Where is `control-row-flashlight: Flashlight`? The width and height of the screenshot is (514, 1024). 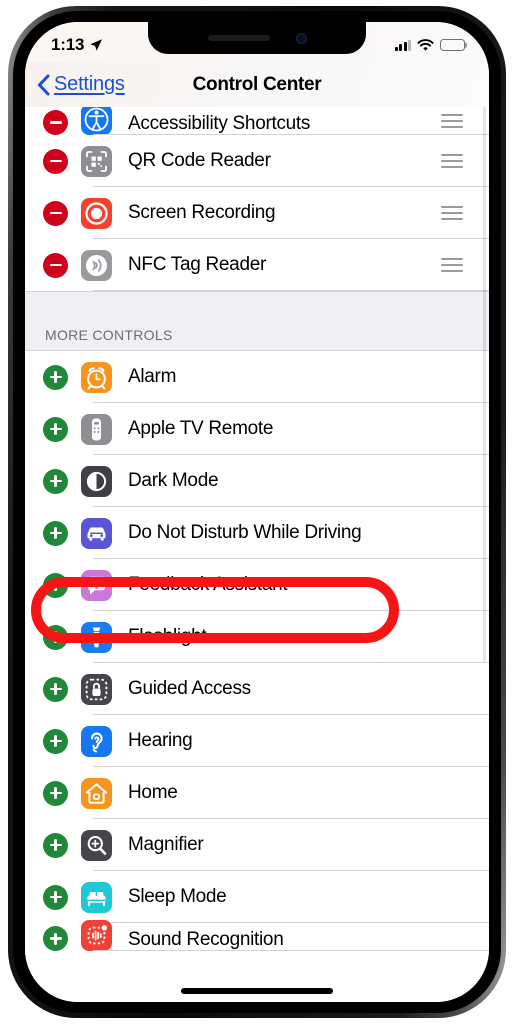
control-row-flashlight: Flashlight is located at coordinates (257, 637).